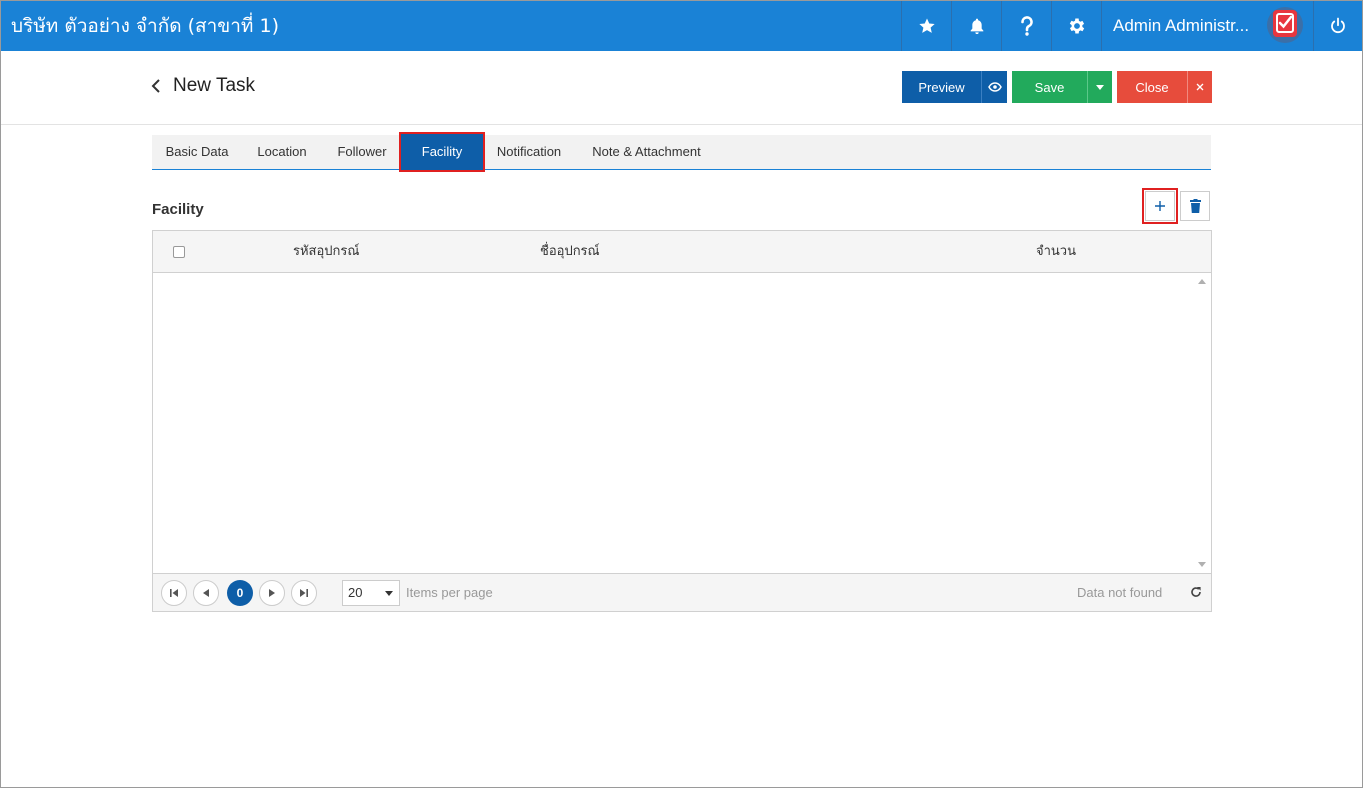 This screenshot has width=1363, height=788. What do you see at coordinates (362, 152) in the screenshot?
I see `tab-follower: Follower` at bounding box center [362, 152].